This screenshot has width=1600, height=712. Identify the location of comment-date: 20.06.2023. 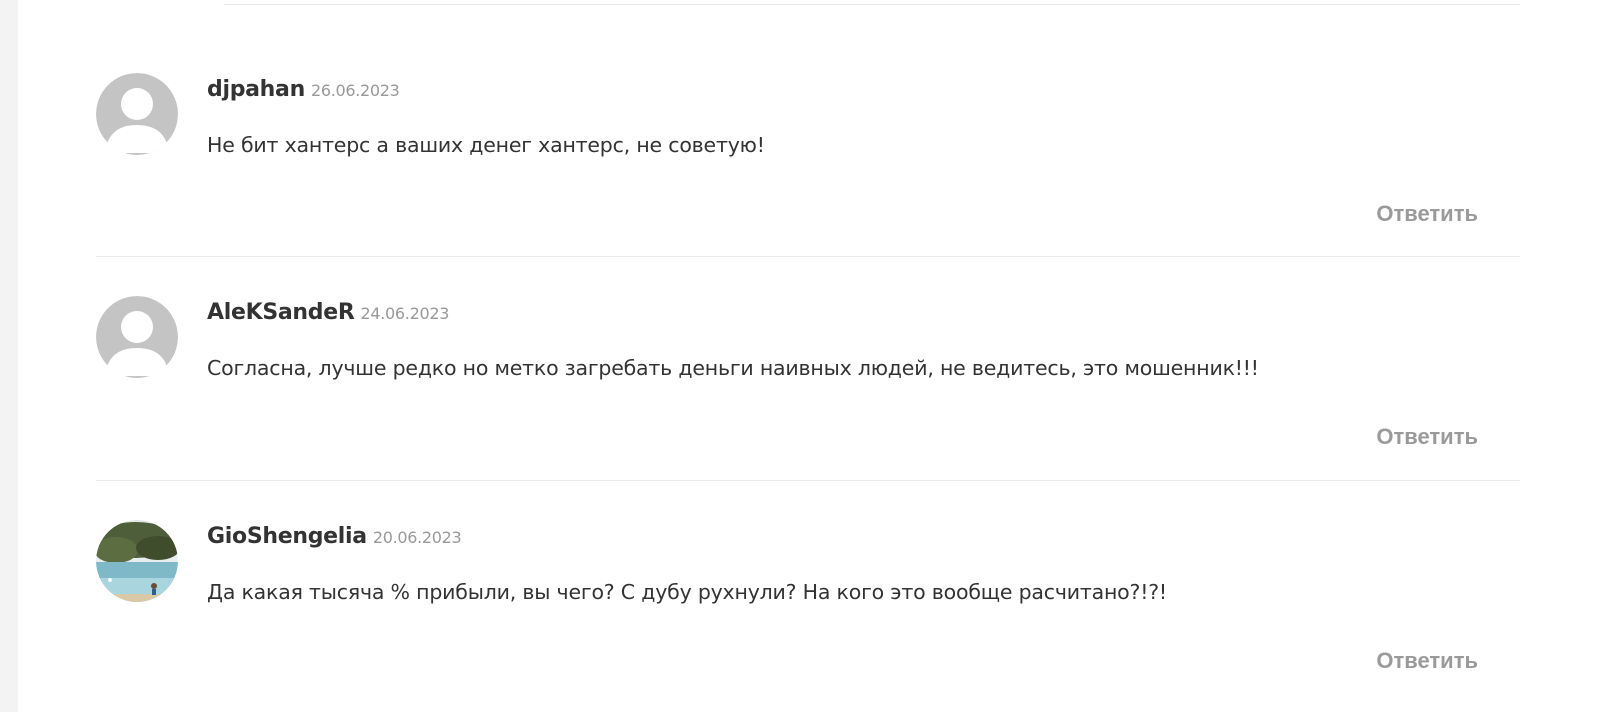
(417, 537).